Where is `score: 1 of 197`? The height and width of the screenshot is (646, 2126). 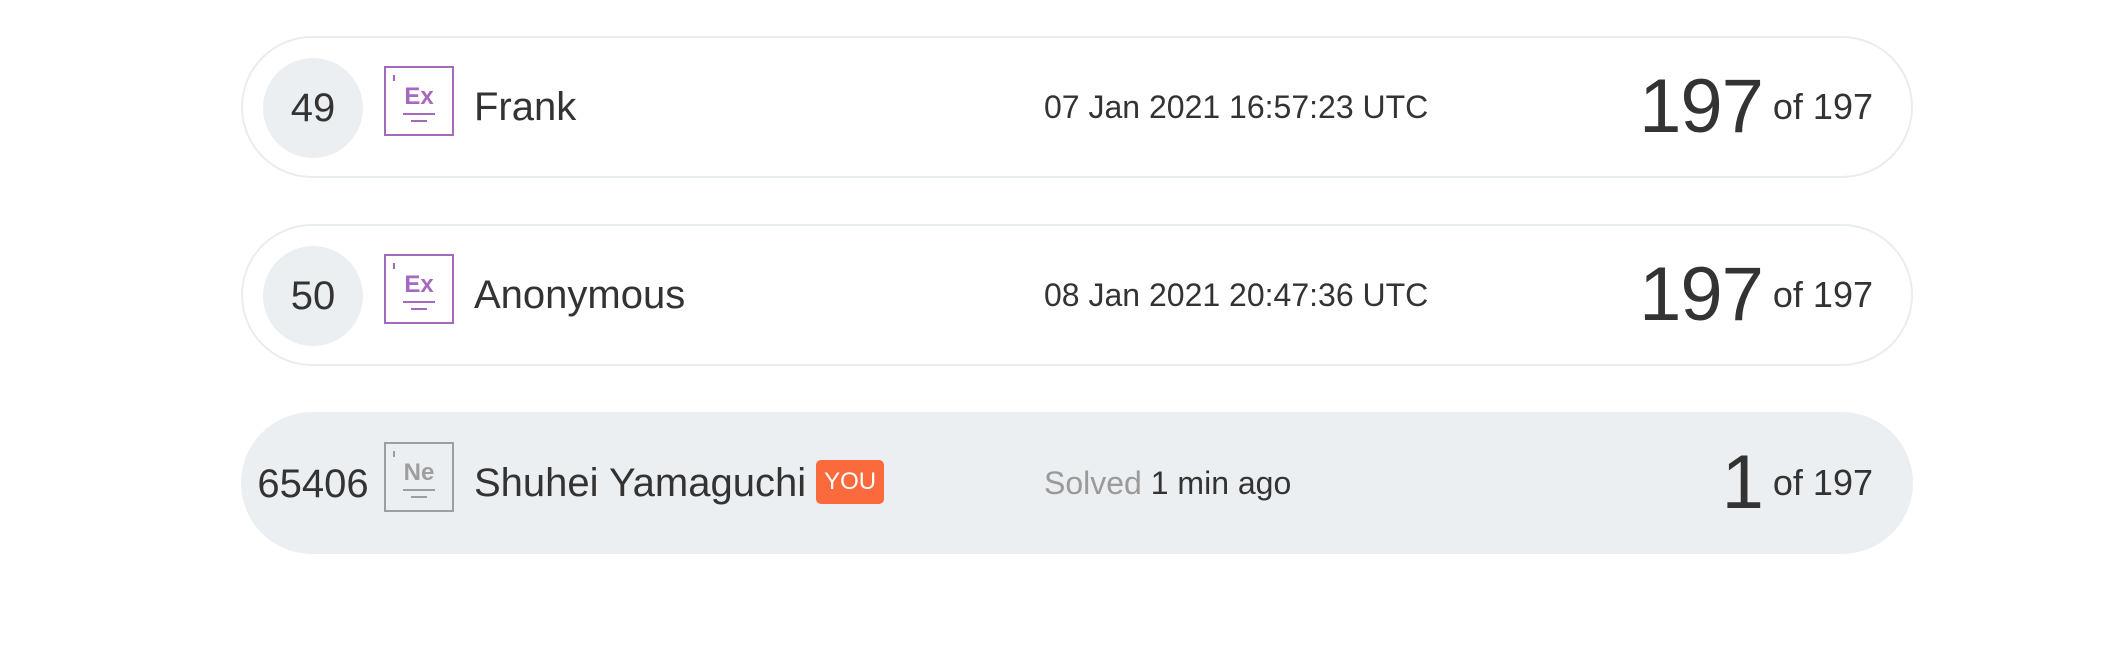 score: 1 of 197 is located at coordinates (1797, 483).